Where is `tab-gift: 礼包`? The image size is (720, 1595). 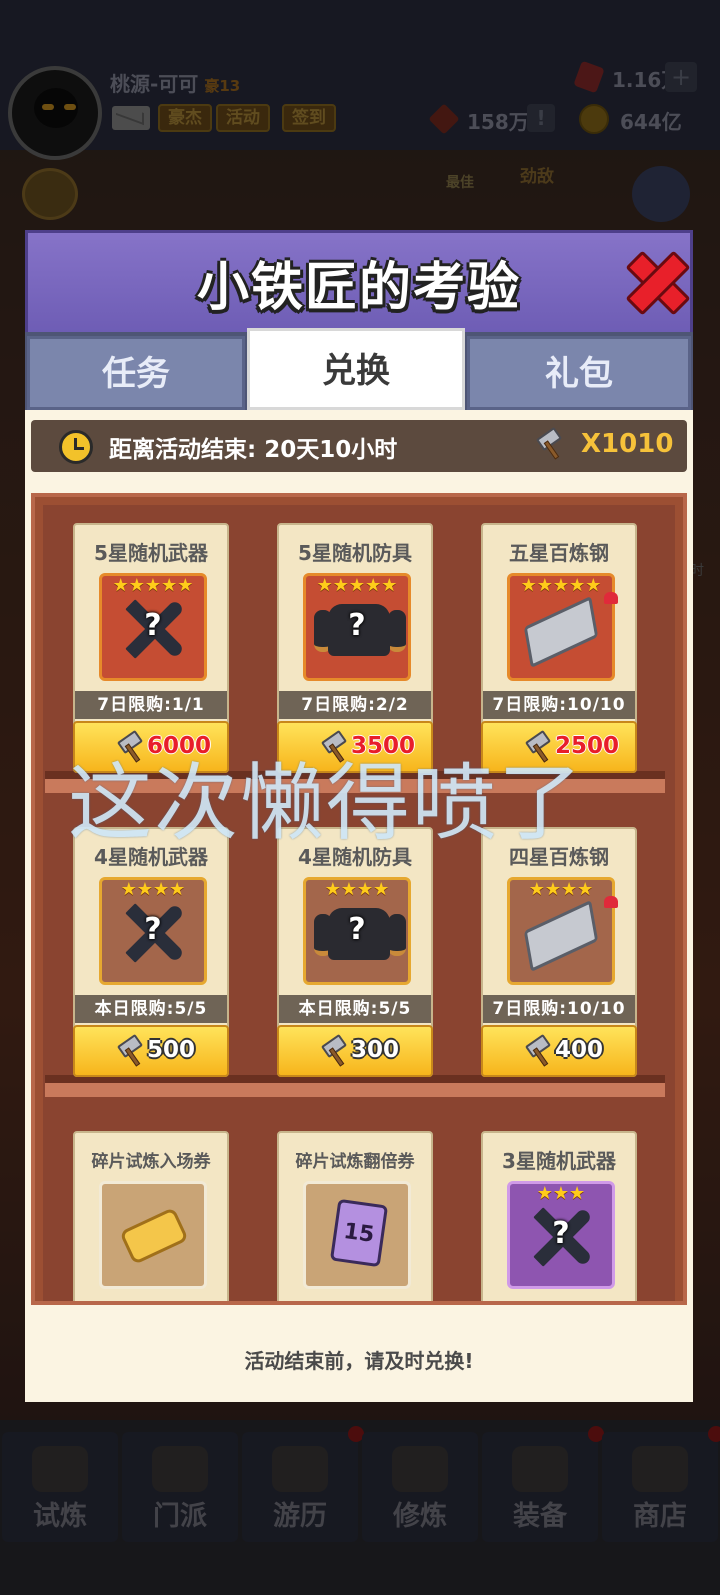 tab-gift: 礼包 is located at coordinates (579, 373).